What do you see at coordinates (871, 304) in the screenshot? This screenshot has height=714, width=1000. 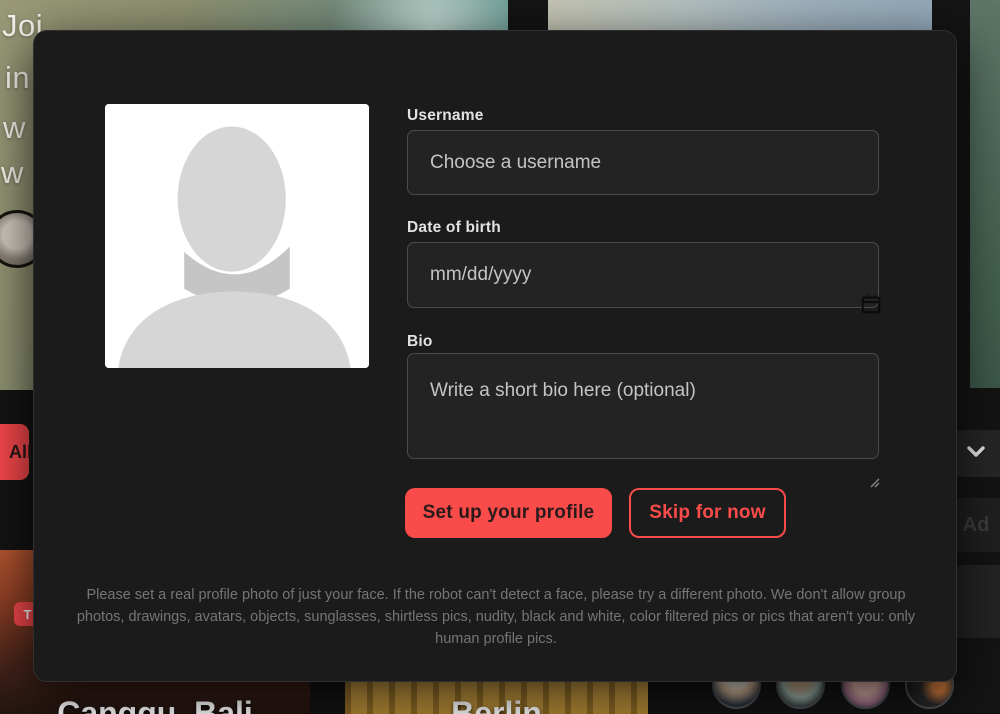 I see `calendar-icon` at bounding box center [871, 304].